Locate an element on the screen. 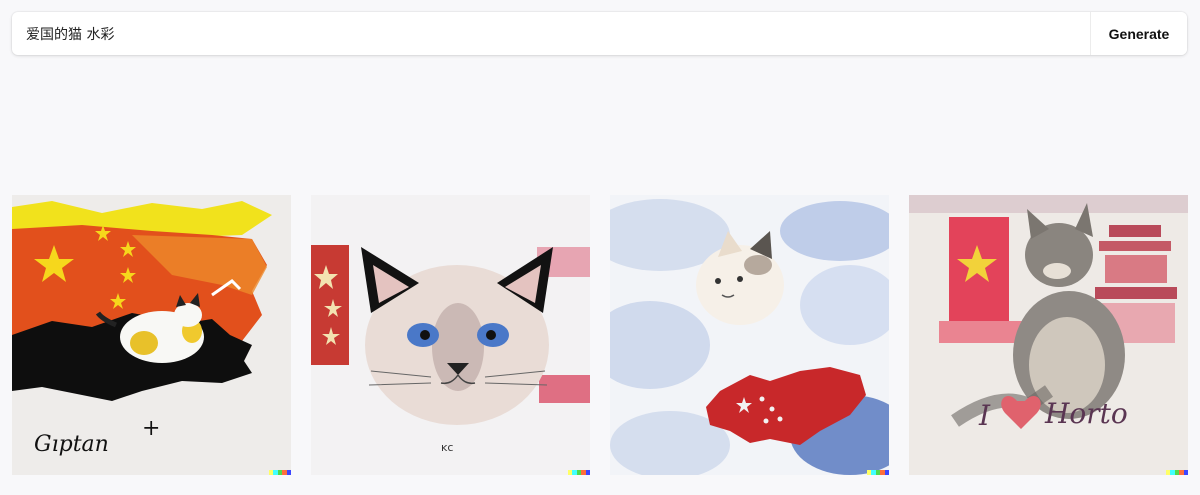 The height and width of the screenshot is (495, 1200). love-cat-painting: I Horto is located at coordinates (1048, 335).